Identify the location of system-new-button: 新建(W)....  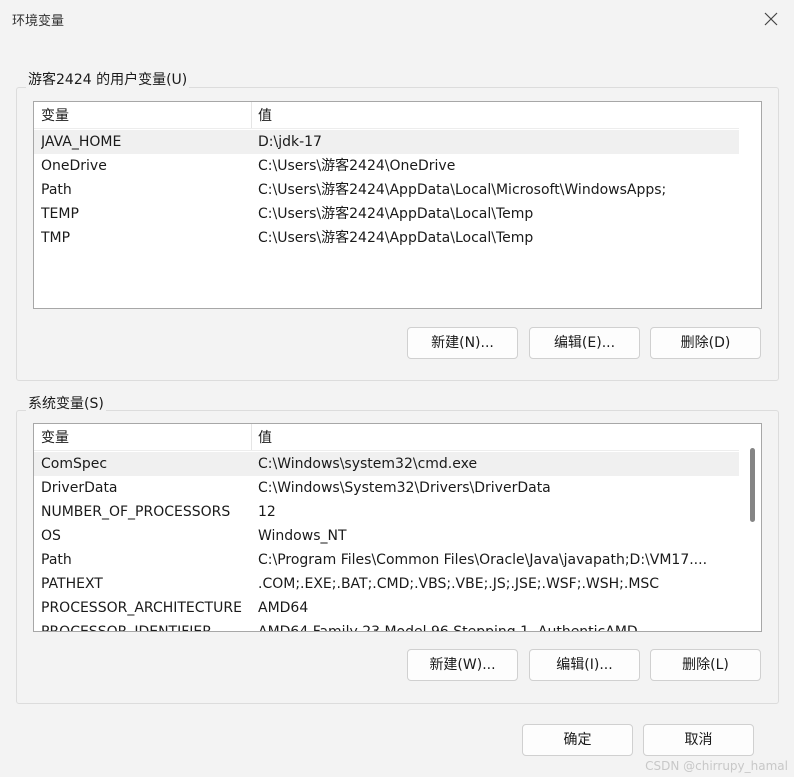
(462, 665).